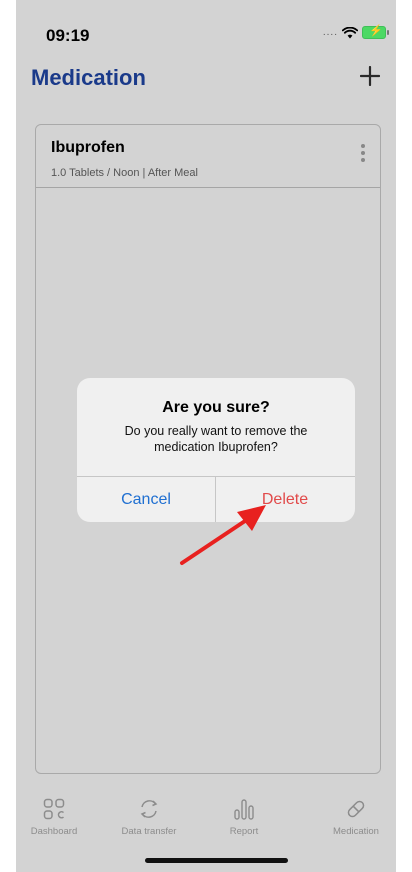 The width and height of the screenshot is (412, 872). I want to click on add-medication-button, so click(370, 76).